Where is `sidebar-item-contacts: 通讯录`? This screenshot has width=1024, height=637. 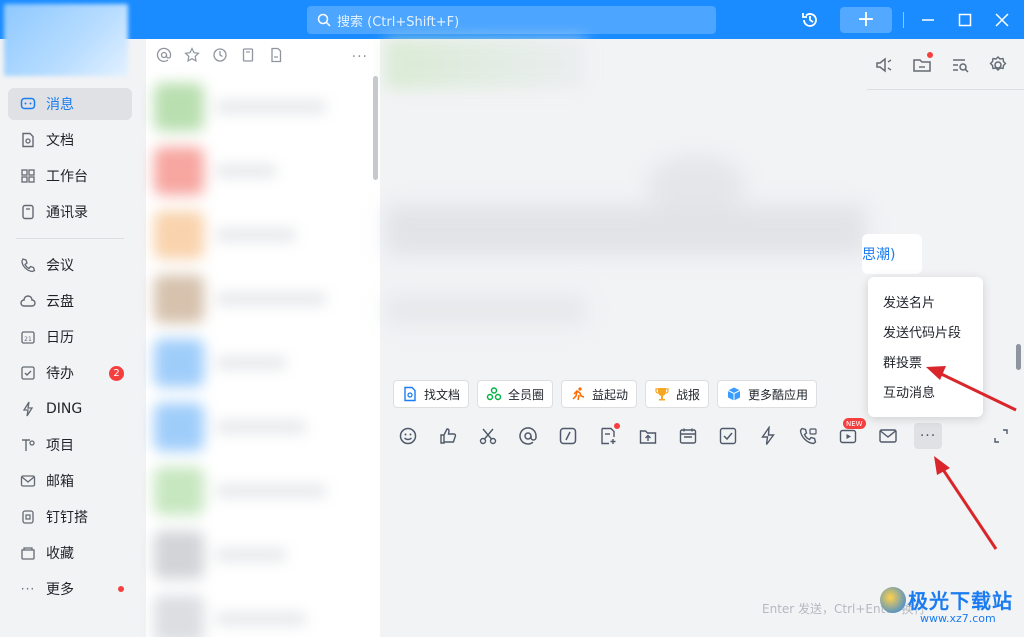 sidebar-item-contacts: 通讯录 is located at coordinates (70, 212).